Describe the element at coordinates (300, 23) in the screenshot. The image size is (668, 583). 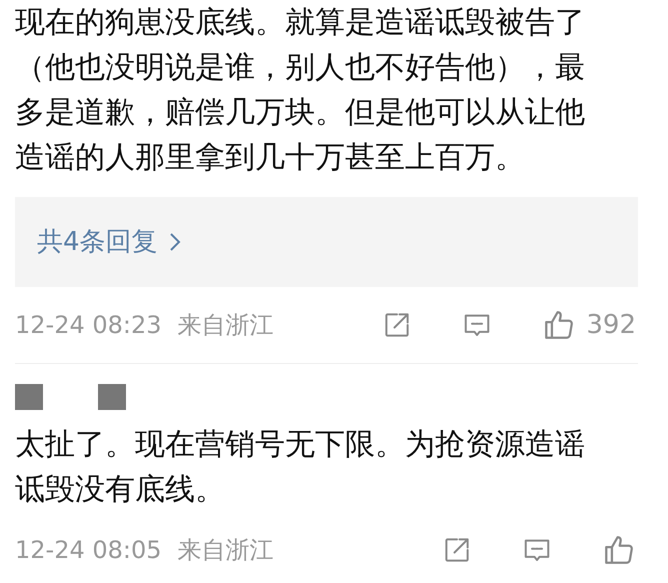
I see `comment-text: 现在的狗崽没底线。就算是造谣诋毁被告了` at that location.